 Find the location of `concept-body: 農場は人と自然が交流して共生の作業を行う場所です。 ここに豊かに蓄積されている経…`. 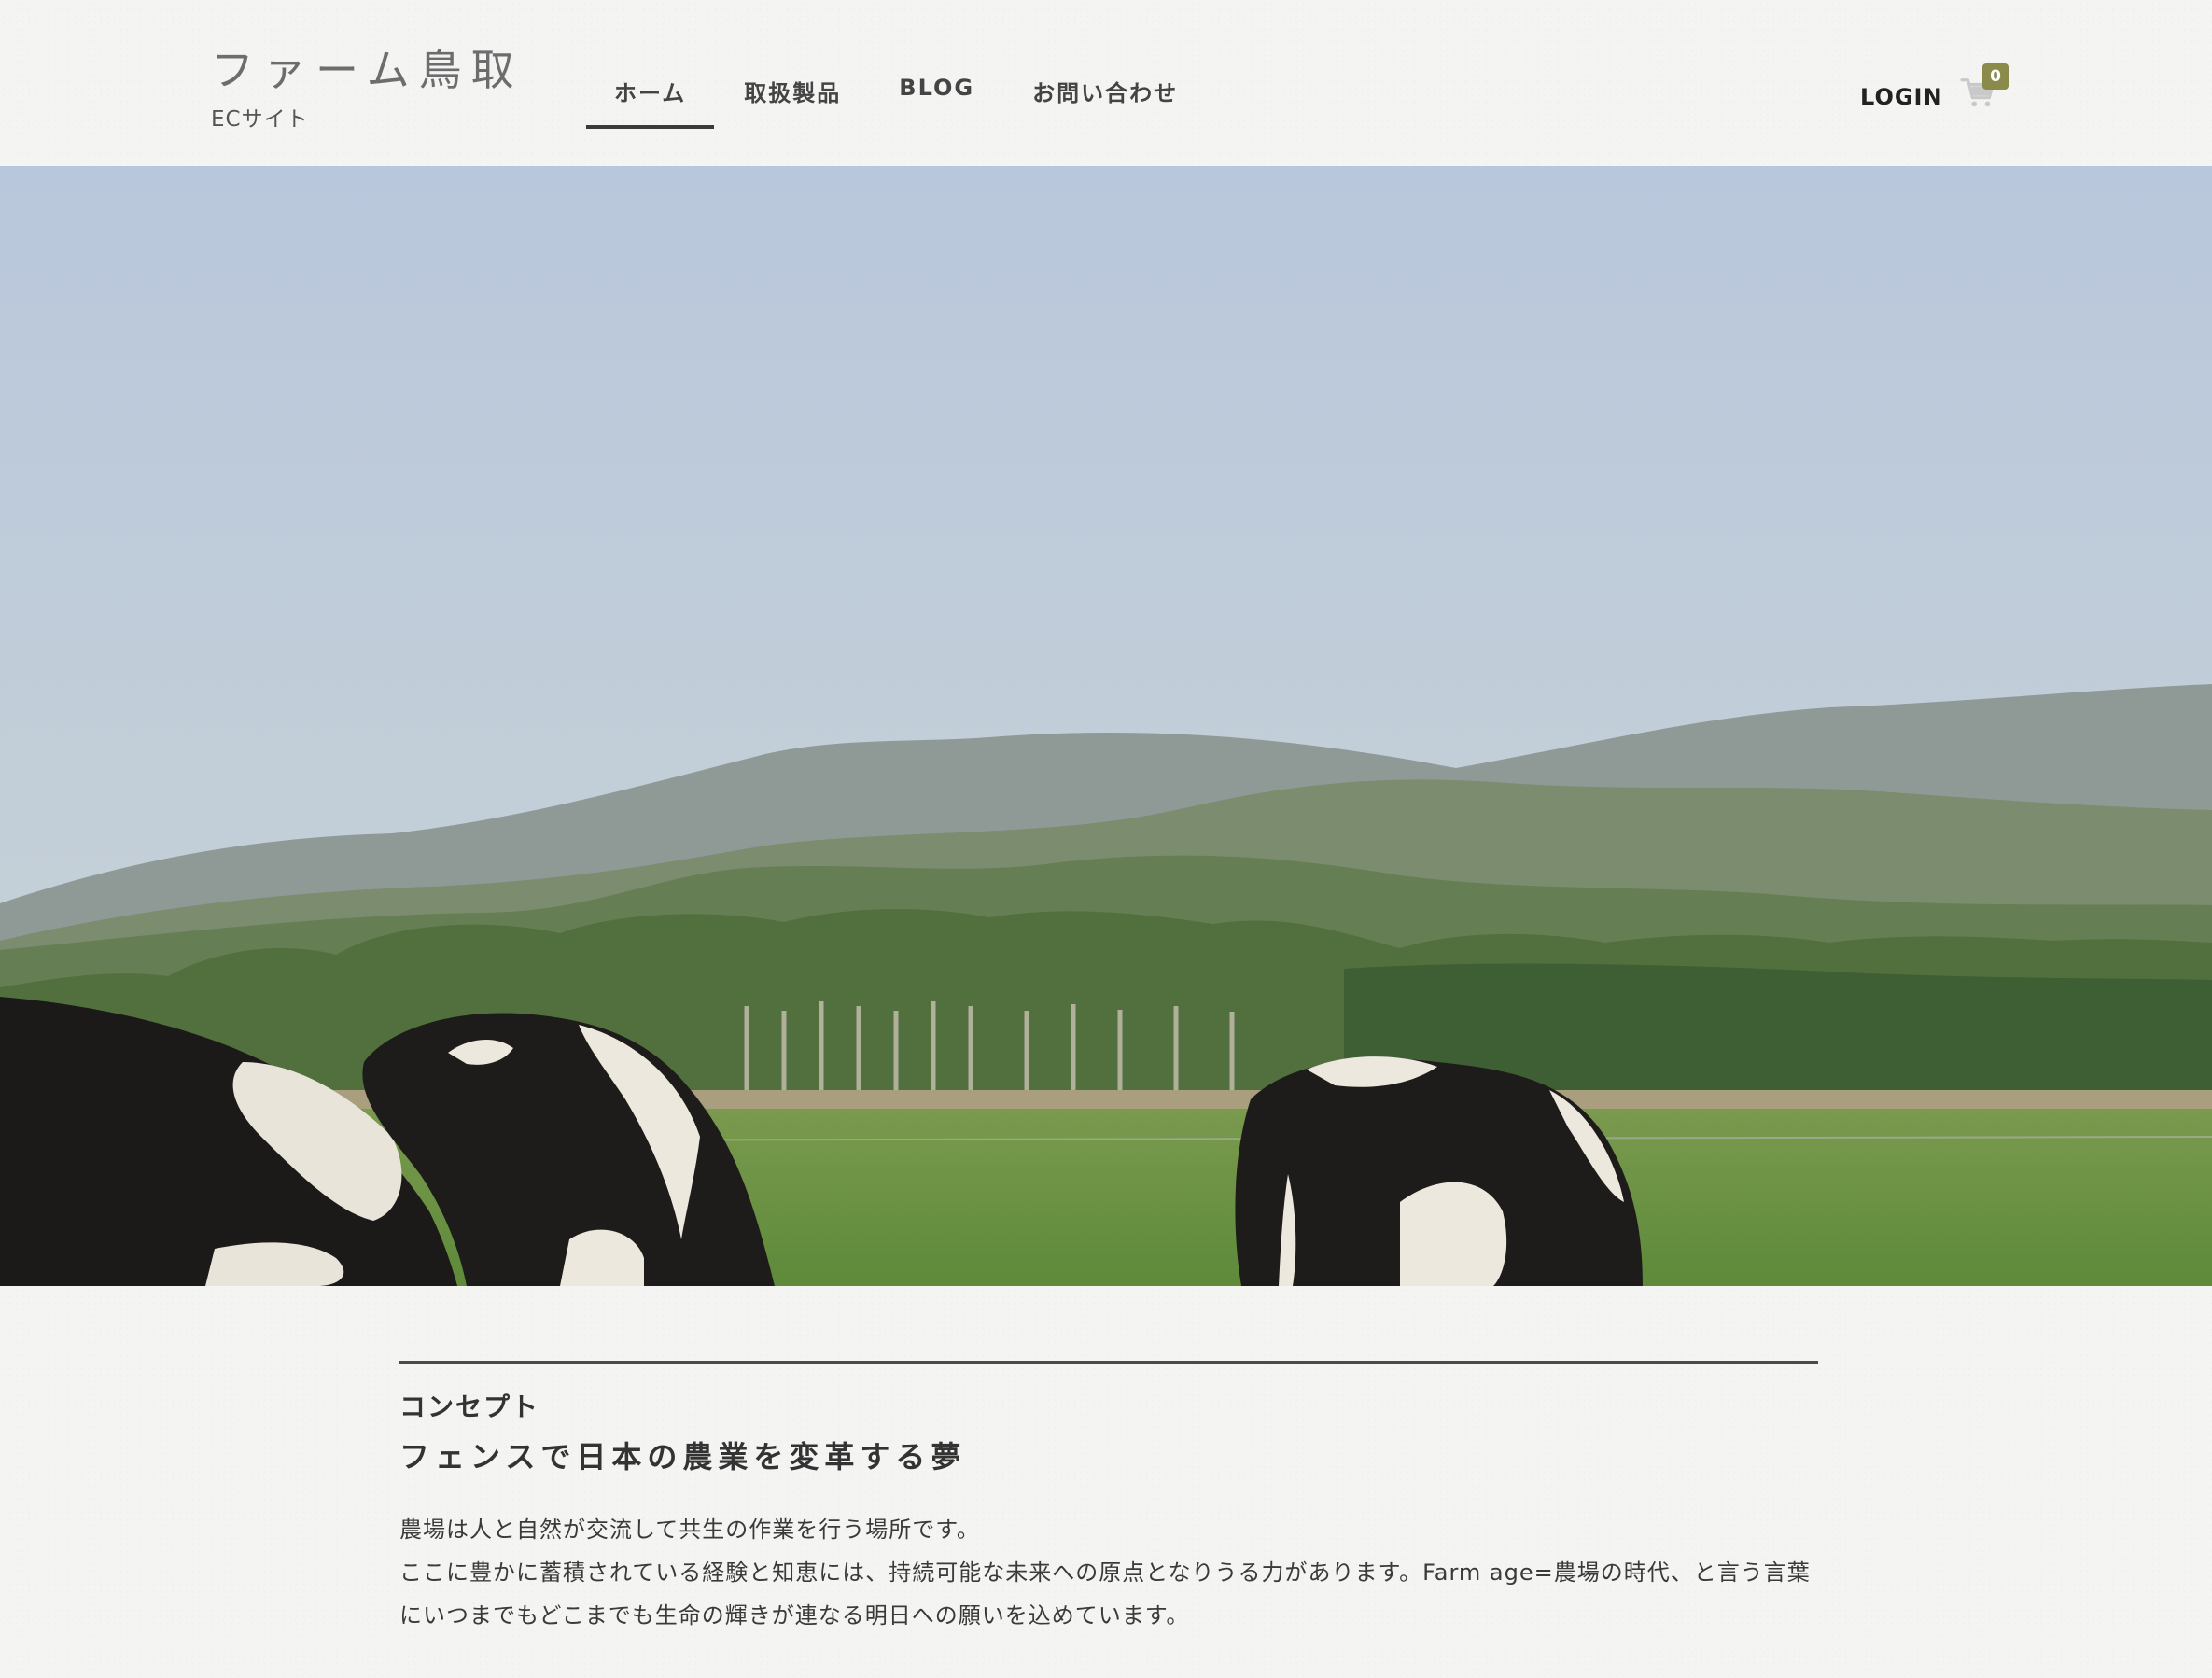

concept-body: 農場は人と自然が交流して共生の作業を行う場所です。 ここに豊かに蓄積されている経… is located at coordinates (1108, 1572).